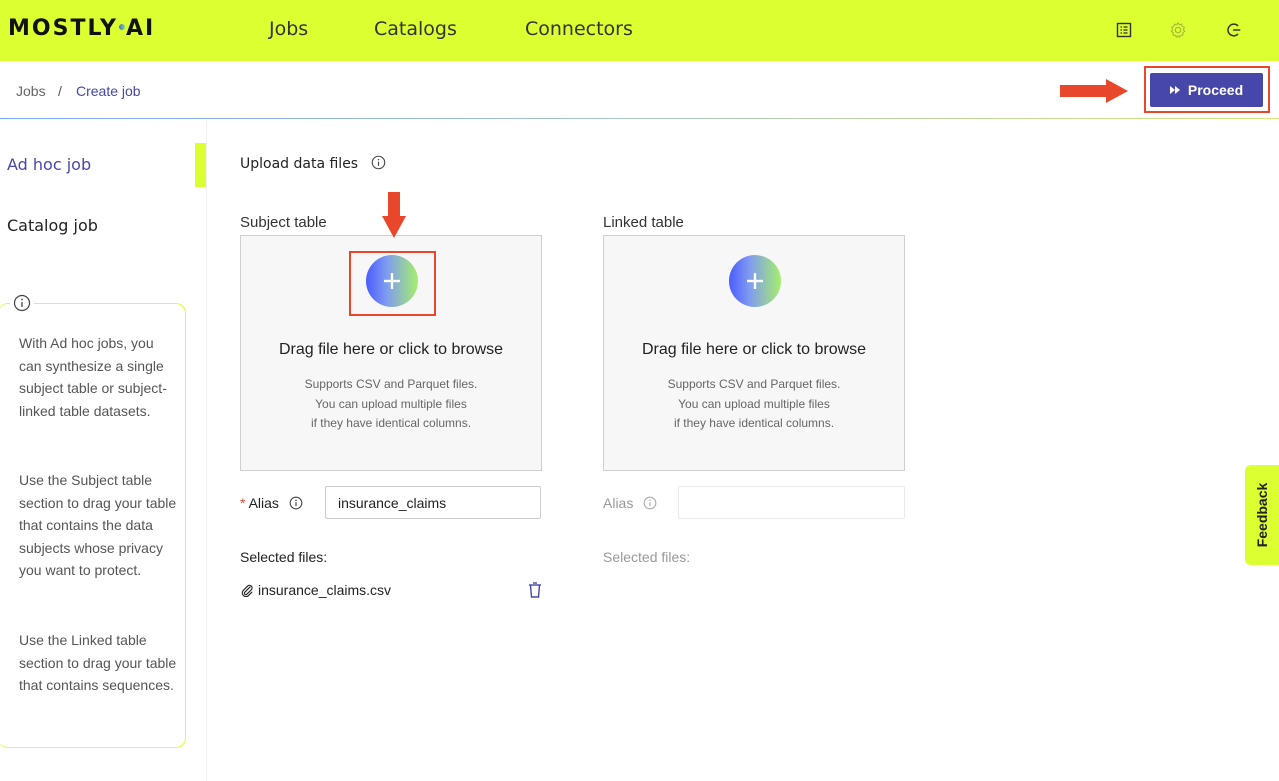 The image size is (1279, 781). What do you see at coordinates (31, 91) in the screenshot?
I see `breadcrumb-jobs: Jobs` at bounding box center [31, 91].